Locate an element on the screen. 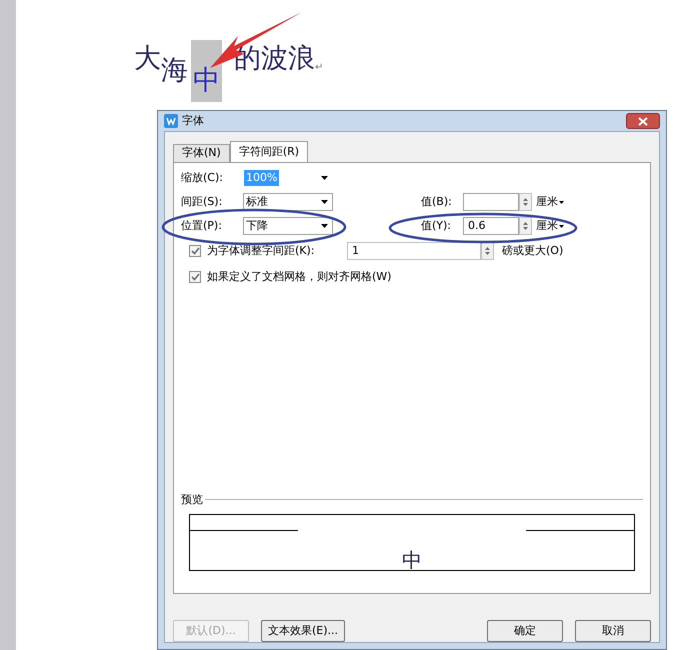  close-button is located at coordinates (643, 121).